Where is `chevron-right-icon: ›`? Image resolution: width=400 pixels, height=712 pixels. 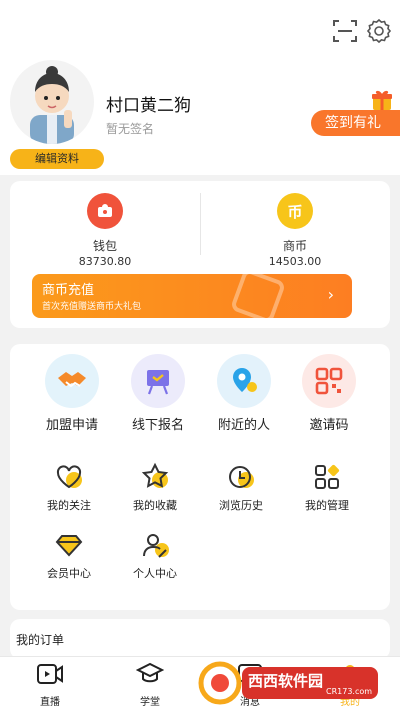 chevron-right-icon: › is located at coordinates (330, 294).